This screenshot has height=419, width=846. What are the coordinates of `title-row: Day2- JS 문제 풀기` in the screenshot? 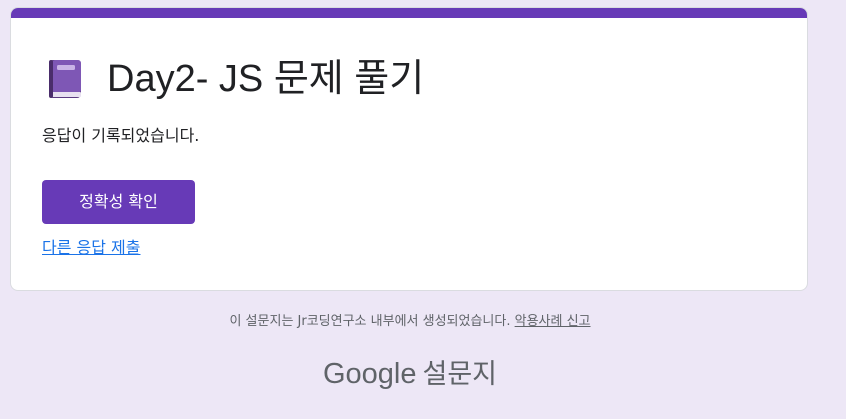 It's located at (235, 79).